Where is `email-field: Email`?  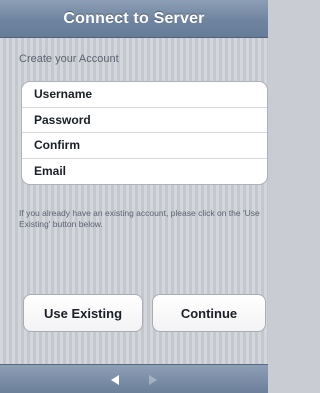 email-field: Email is located at coordinates (144, 172).